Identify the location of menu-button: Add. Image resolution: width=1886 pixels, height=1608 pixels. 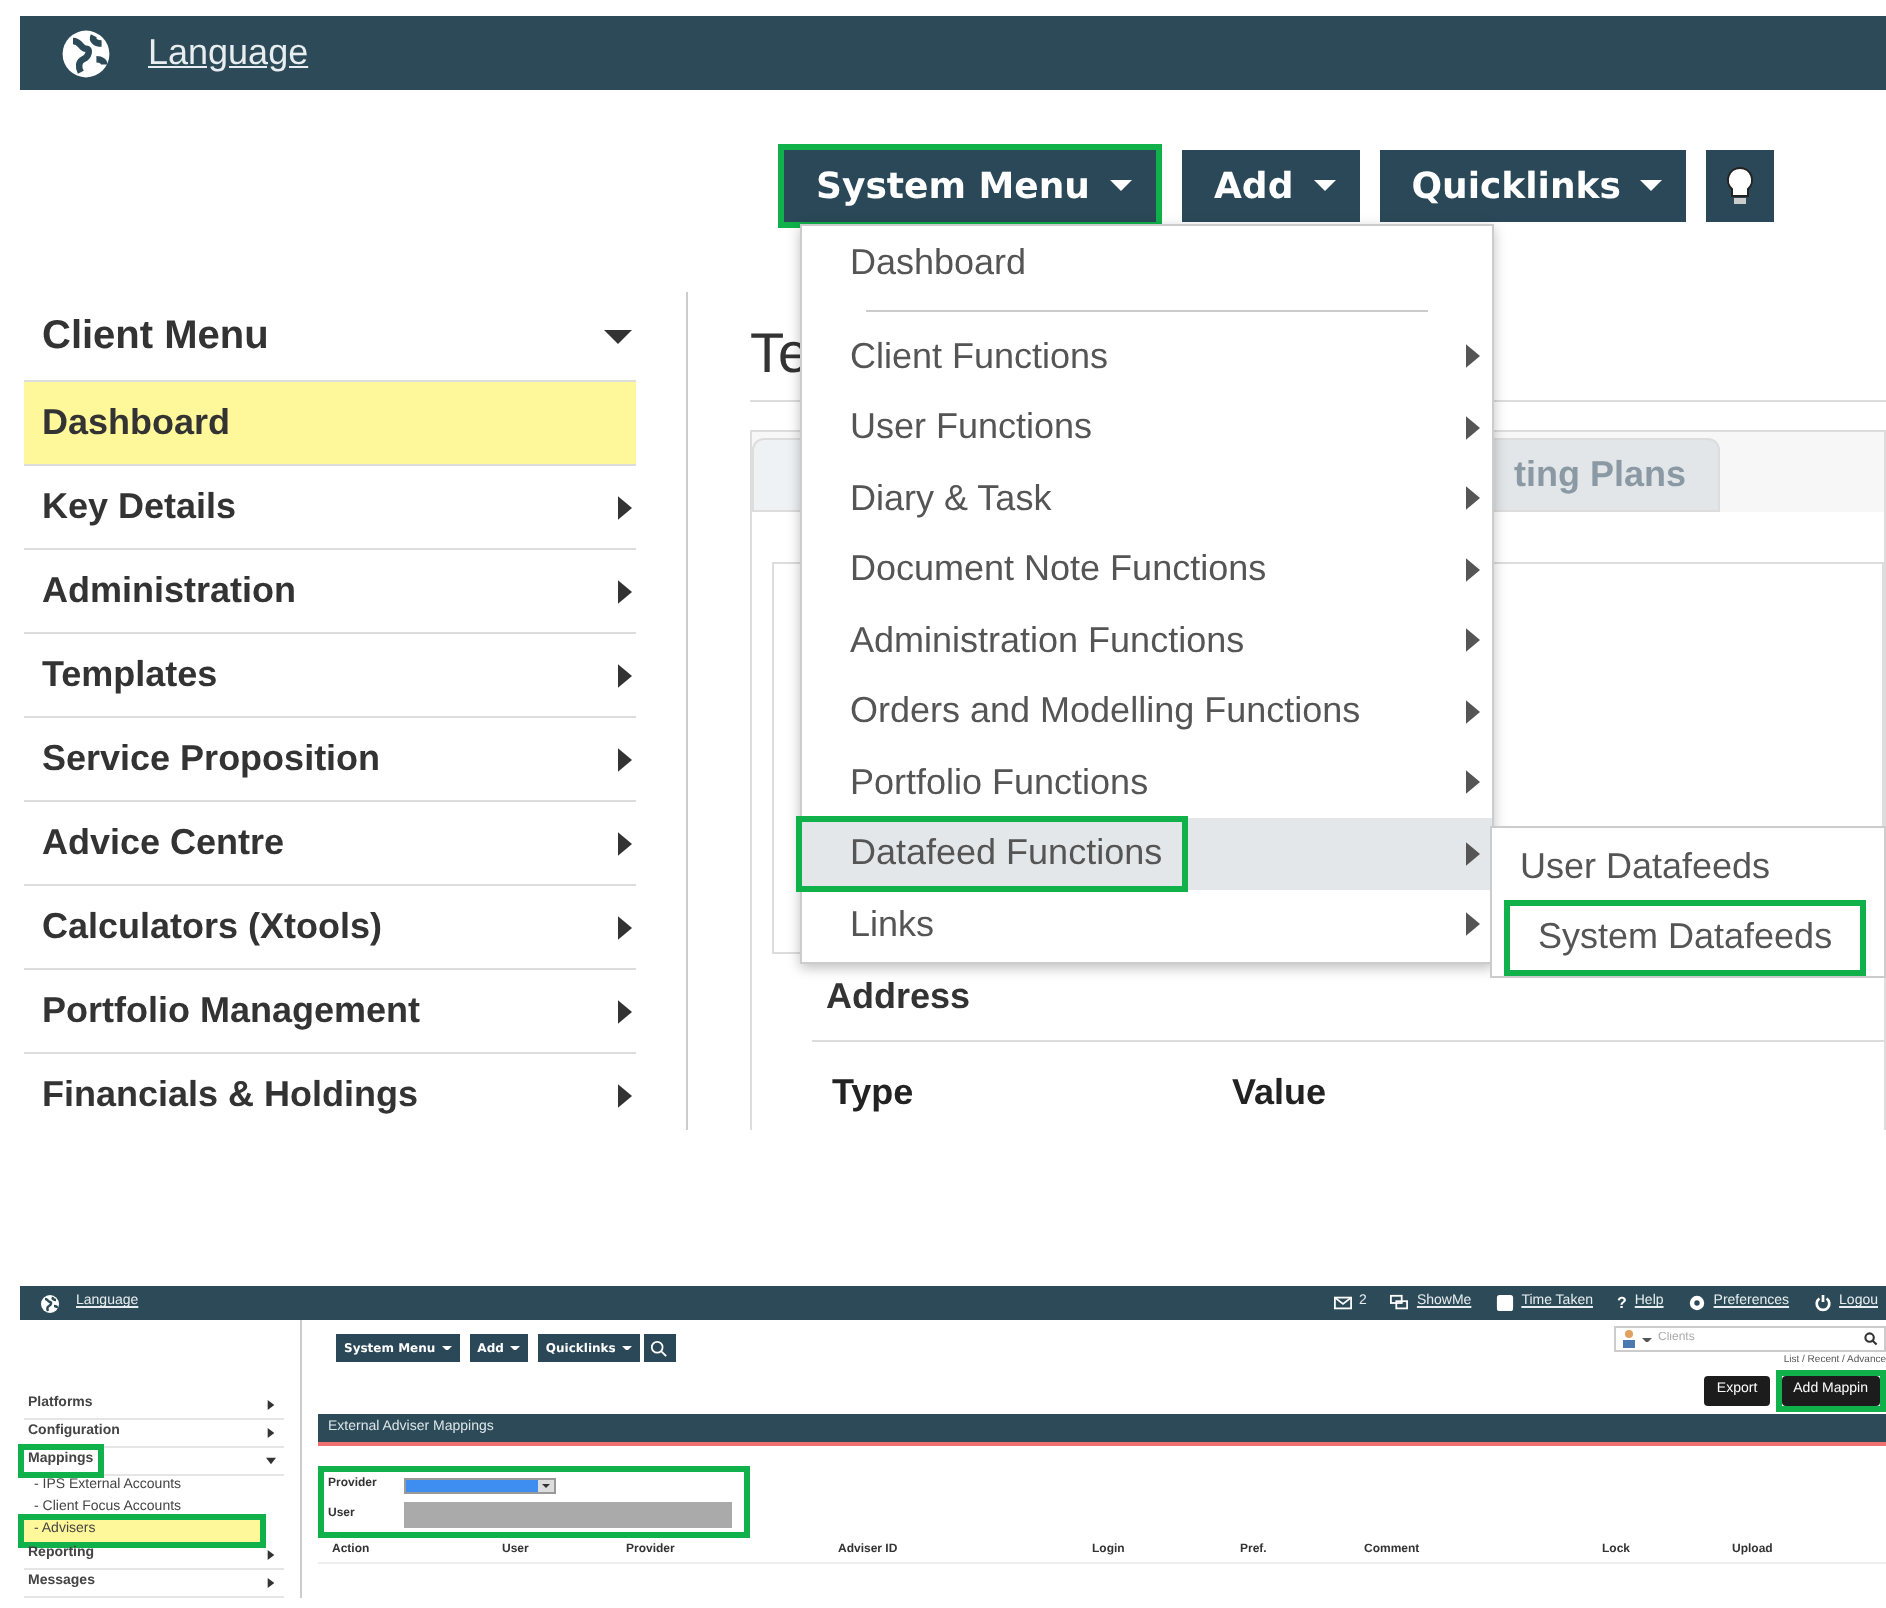
(1271, 186).